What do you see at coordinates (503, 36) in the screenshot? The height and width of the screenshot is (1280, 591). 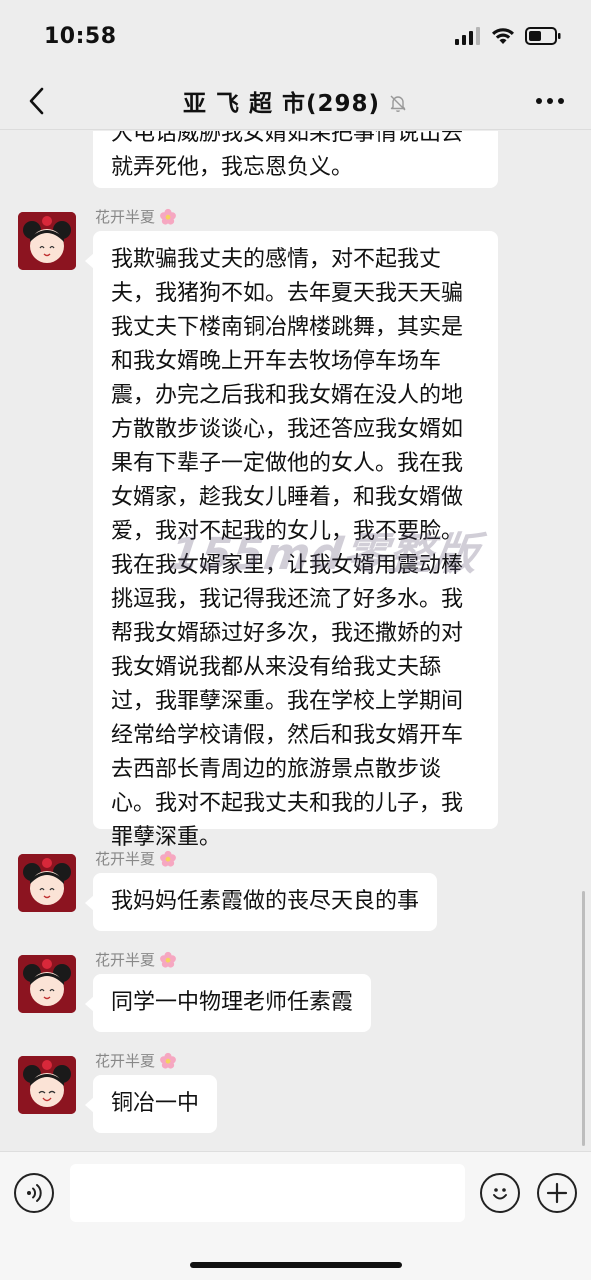 I see `wifi-icon` at bounding box center [503, 36].